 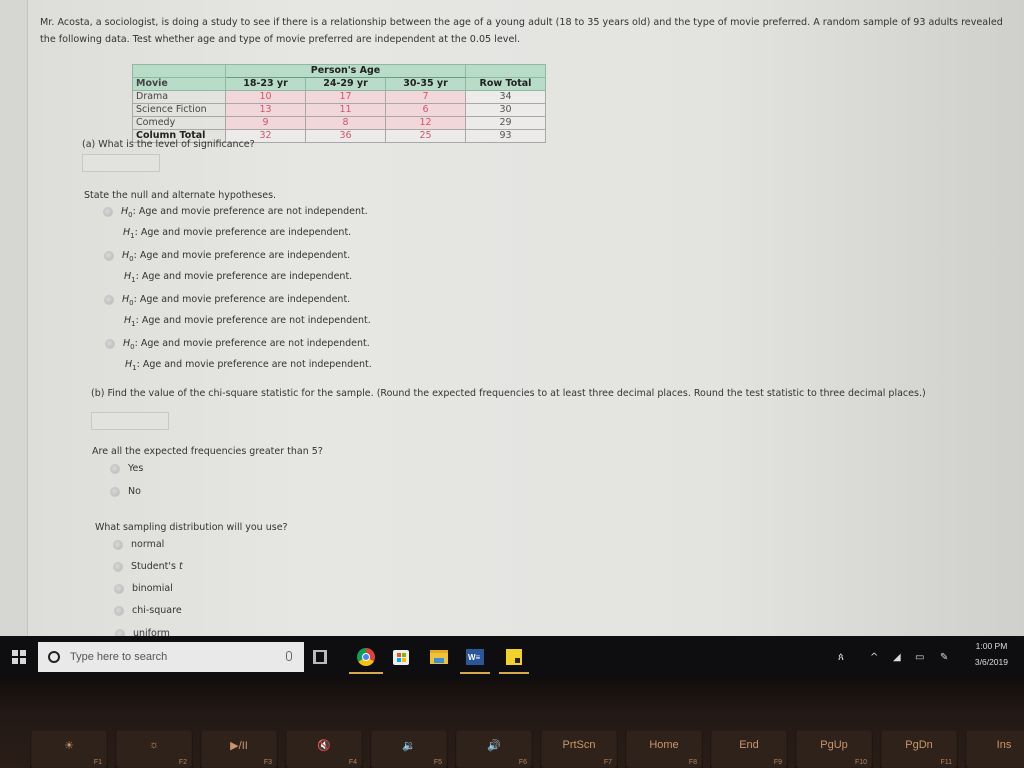 I want to click on distribution-option-binomial: binomial, so click(x=143, y=589).